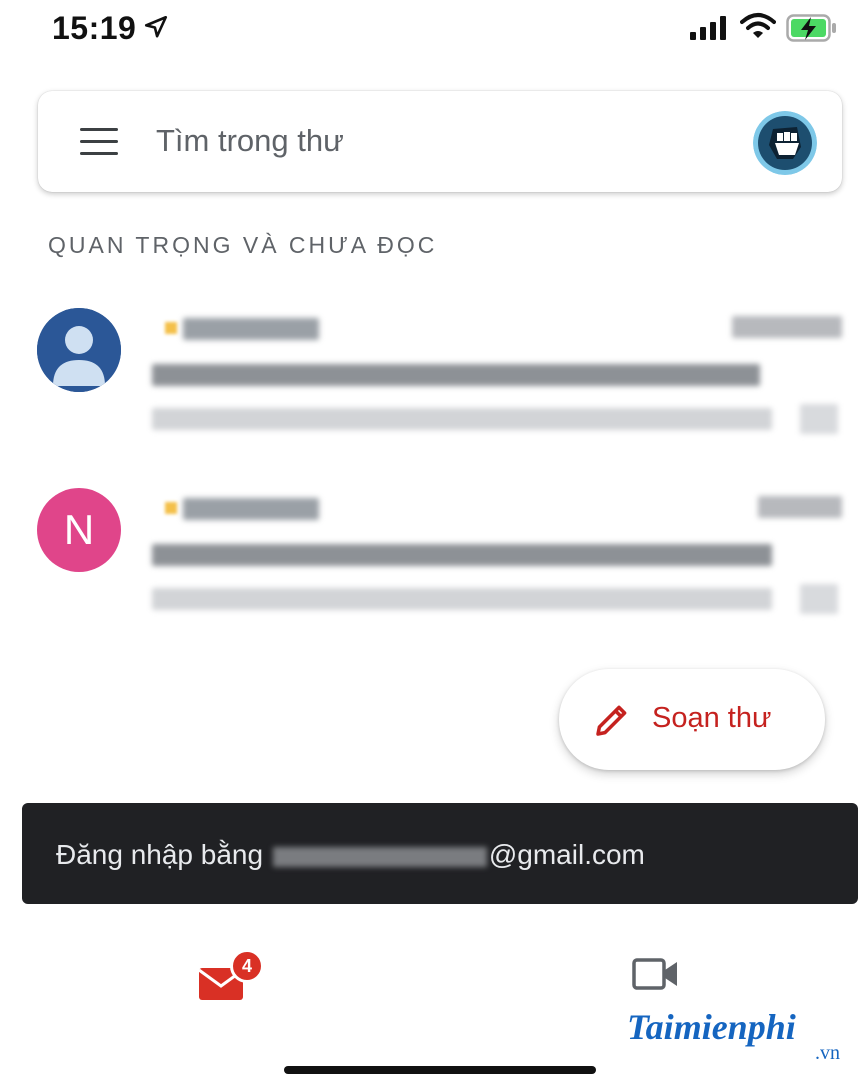 This screenshot has width=863, height=1074. I want to click on snackbar-suffix: @gmail.com, so click(566, 854).